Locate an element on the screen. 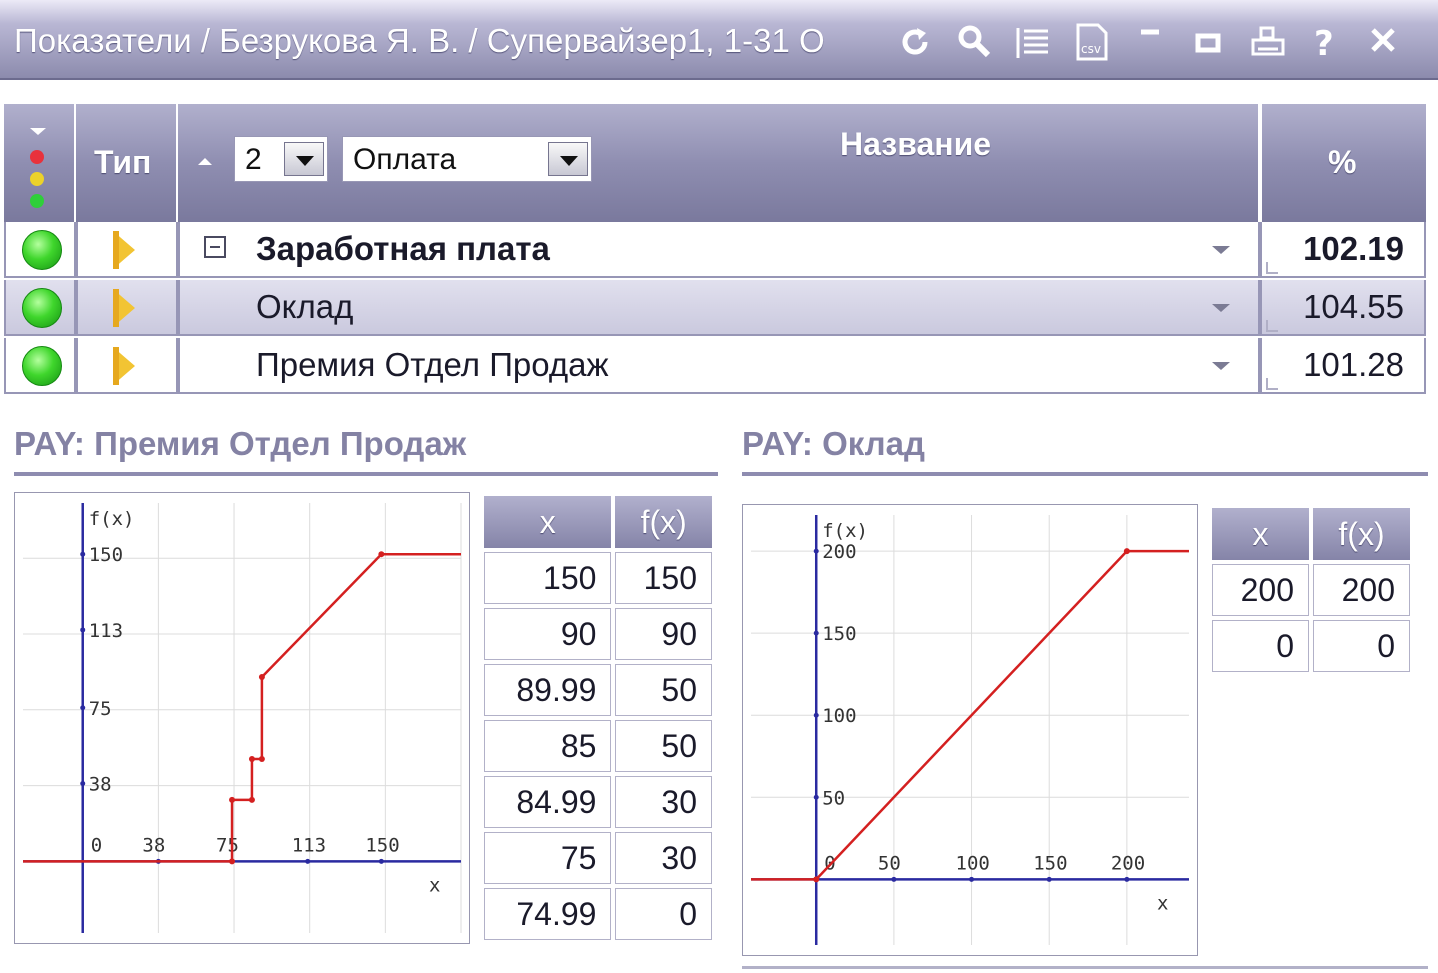 This screenshot has height=973, width=1438. level-select: 2 is located at coordinates (281, 159).